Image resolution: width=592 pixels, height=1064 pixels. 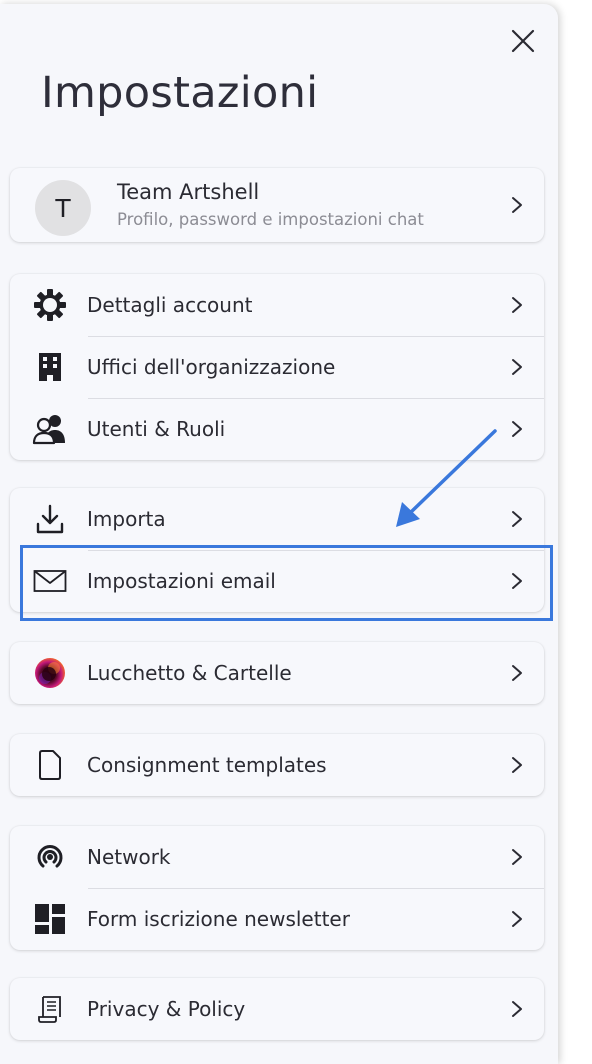 What do you see at coordinates (180, 93) in the screenshot?
I see `page-title: Impostazioni` at bounding box center [180, 93].